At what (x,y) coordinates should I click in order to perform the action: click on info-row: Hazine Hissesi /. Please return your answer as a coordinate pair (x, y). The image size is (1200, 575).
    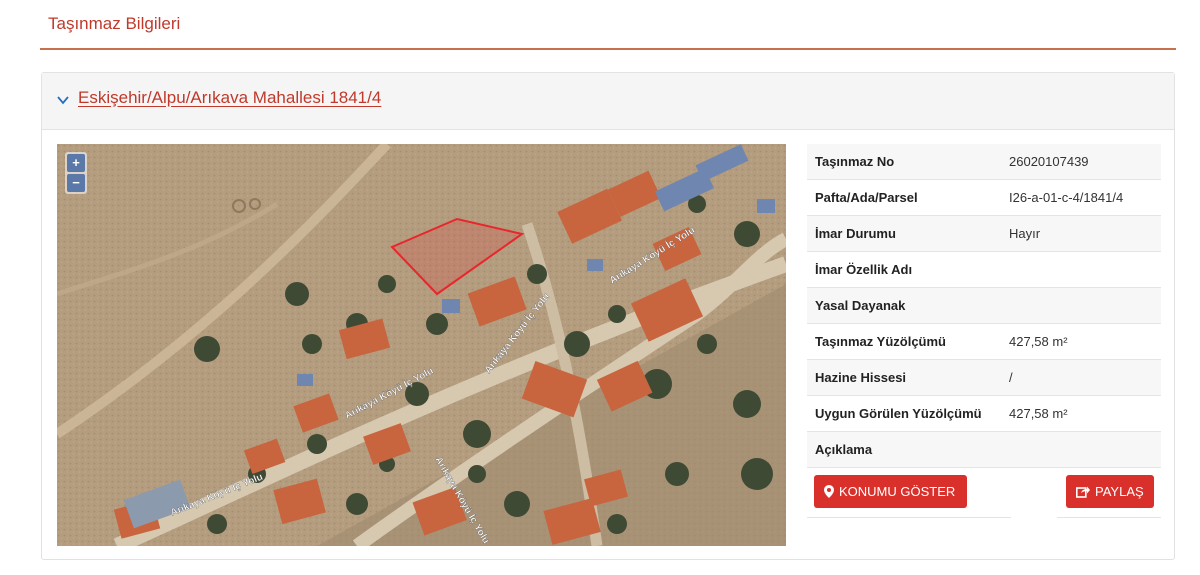
    Looking at the image, I should click on (984, 378).